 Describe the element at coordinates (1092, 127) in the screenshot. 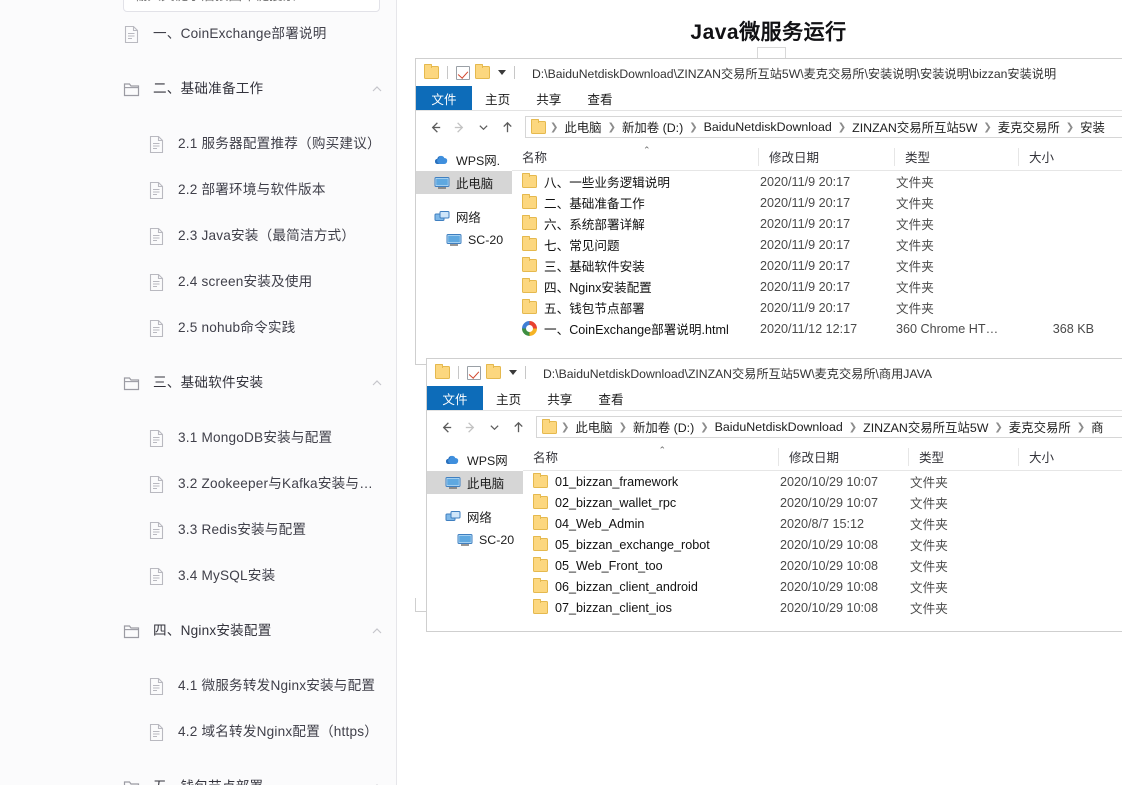

I see `breadcrumb-item: 安装` at that location.